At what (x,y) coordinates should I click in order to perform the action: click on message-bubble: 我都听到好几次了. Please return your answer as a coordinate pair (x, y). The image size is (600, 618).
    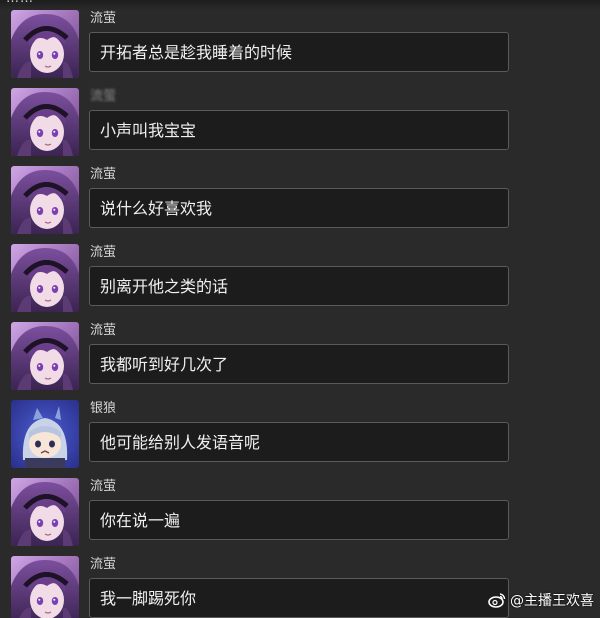
    Looking at the image, I should click on (299, 364).